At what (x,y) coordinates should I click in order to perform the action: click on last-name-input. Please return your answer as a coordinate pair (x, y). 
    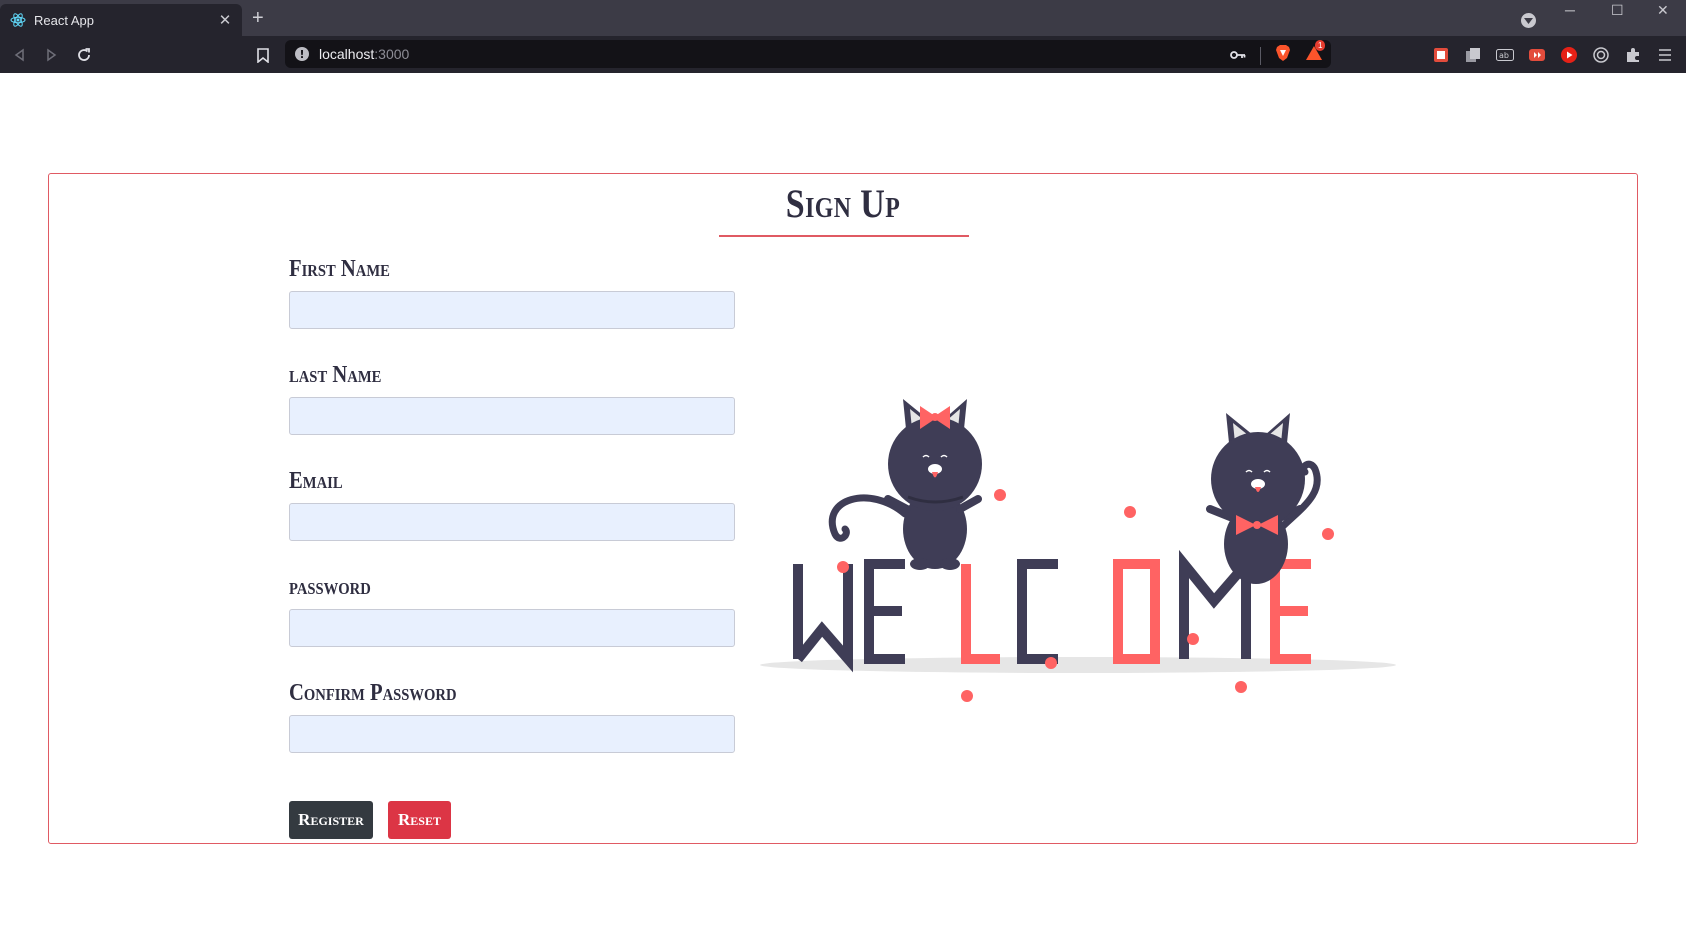
    Looking at the image, I should click on (512, 416).